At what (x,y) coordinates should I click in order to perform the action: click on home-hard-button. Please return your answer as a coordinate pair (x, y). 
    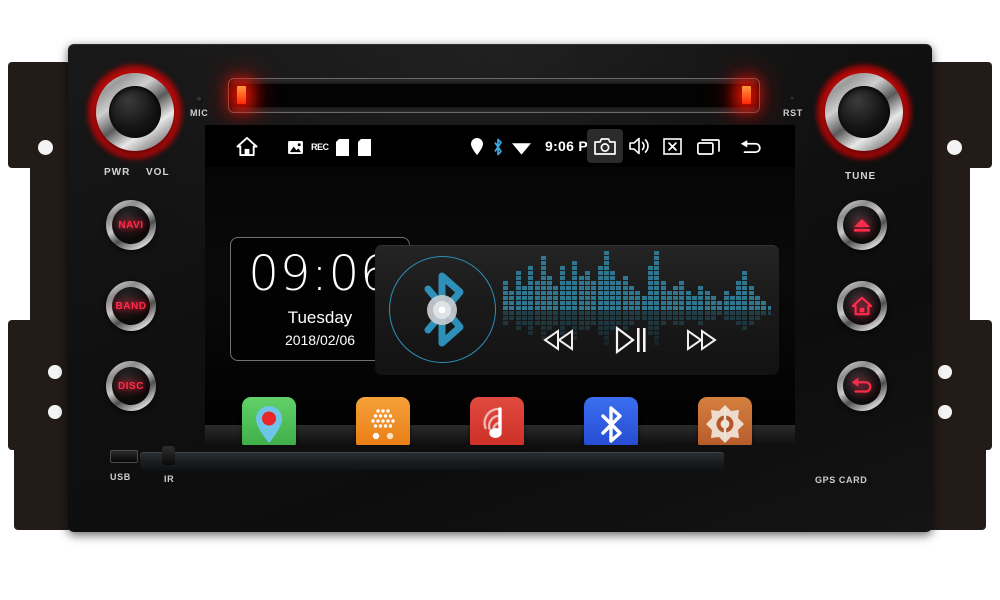
    Looking at the image, I should click on (862, 306).